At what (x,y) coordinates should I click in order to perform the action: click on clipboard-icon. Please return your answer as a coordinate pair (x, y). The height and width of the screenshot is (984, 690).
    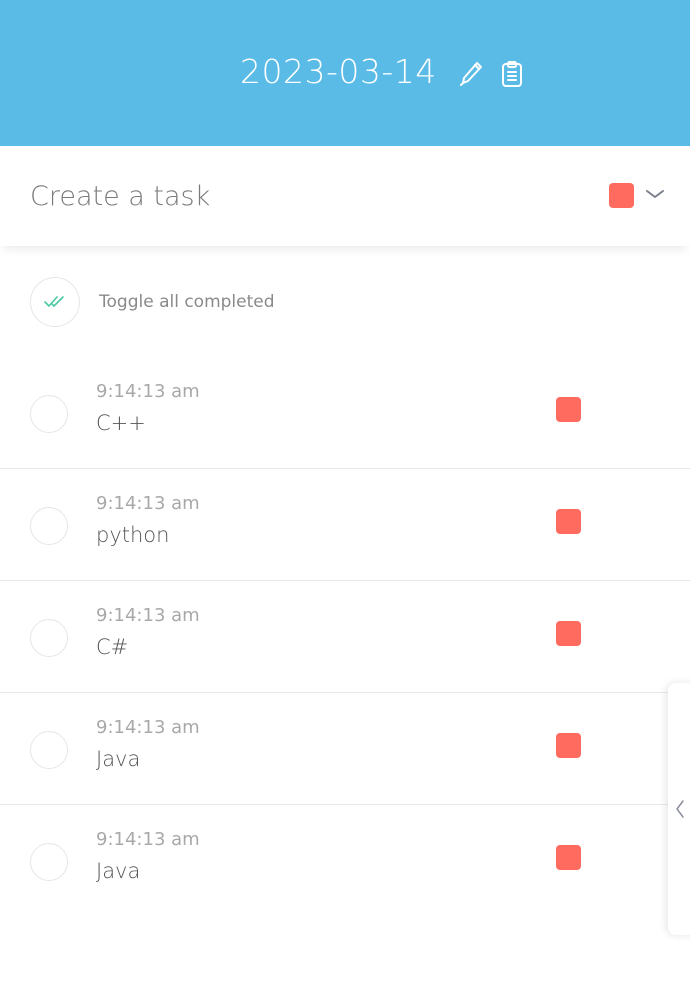
    Looking at the image, I should click on (512, 74).